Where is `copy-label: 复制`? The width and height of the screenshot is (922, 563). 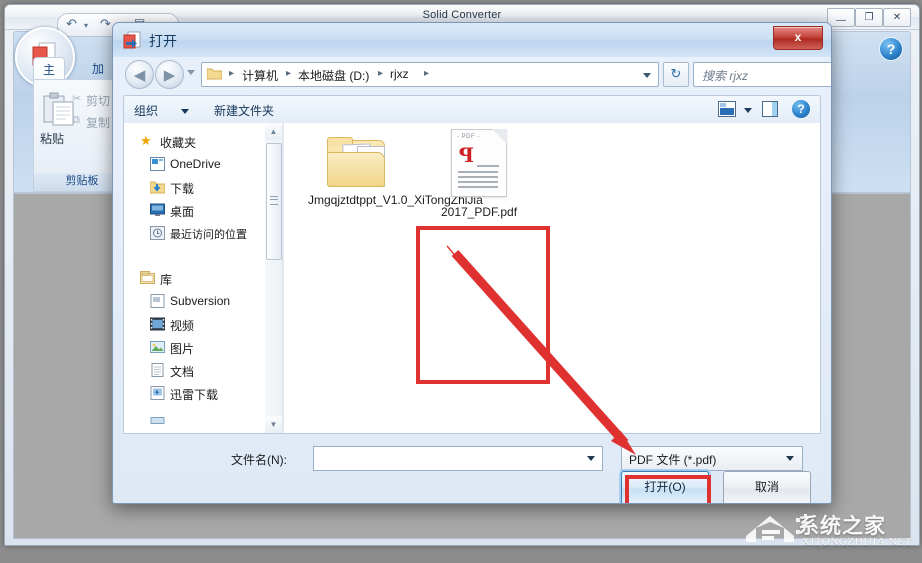
copy-label: 复制 is located at coordinates (98, 123).